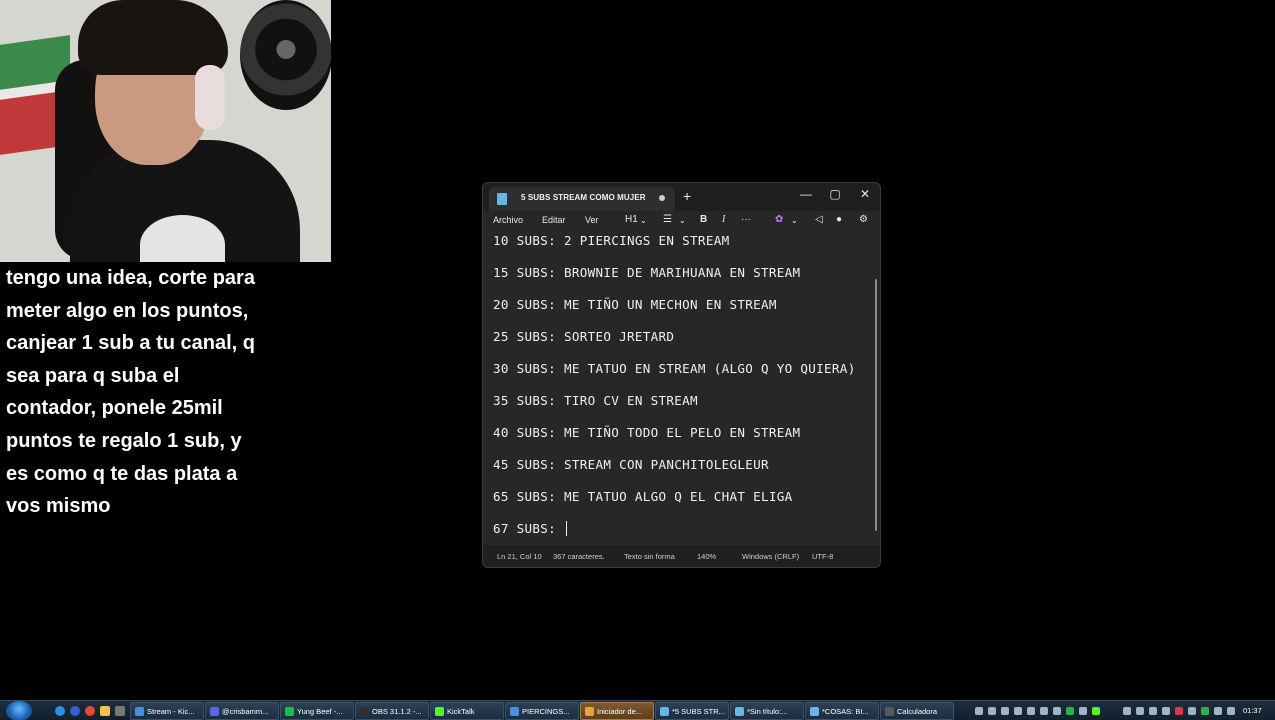  Describe the element at coordinates (130, 343) in the screenshot. I see `overlay-line: canjear 1 sub a tu canal, q` at that location.